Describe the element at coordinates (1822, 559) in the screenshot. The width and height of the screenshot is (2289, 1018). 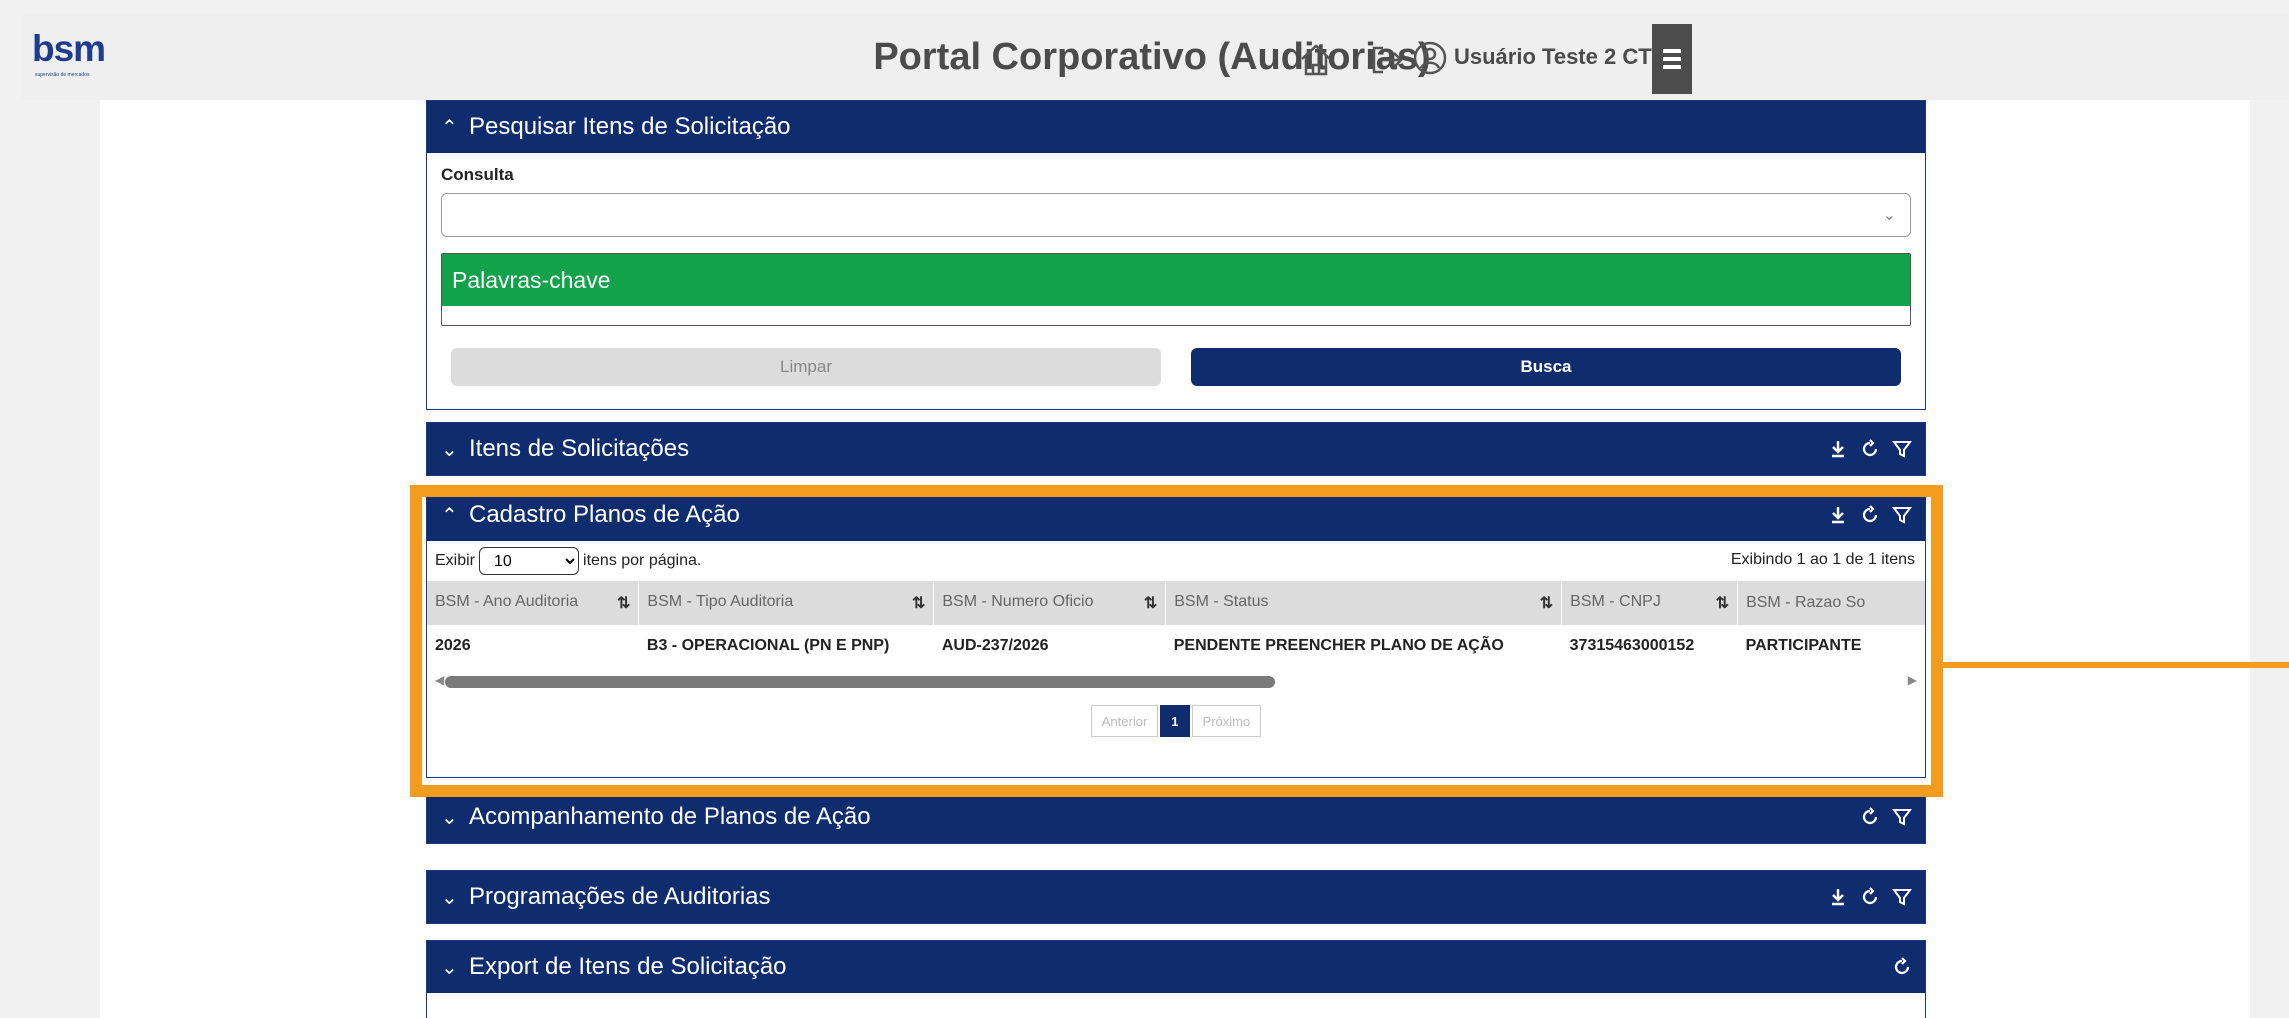
I see `page-info: Exibindo 1 ao 1 de 1 itens` at that location.